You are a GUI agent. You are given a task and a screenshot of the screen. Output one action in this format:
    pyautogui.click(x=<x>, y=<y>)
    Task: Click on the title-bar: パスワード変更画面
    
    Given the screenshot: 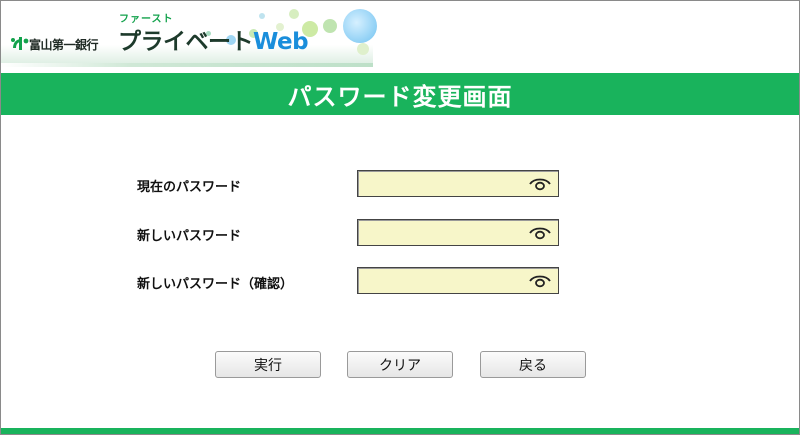 What is the action you would take?
    pyautogui.click(x=400, y=94)
    